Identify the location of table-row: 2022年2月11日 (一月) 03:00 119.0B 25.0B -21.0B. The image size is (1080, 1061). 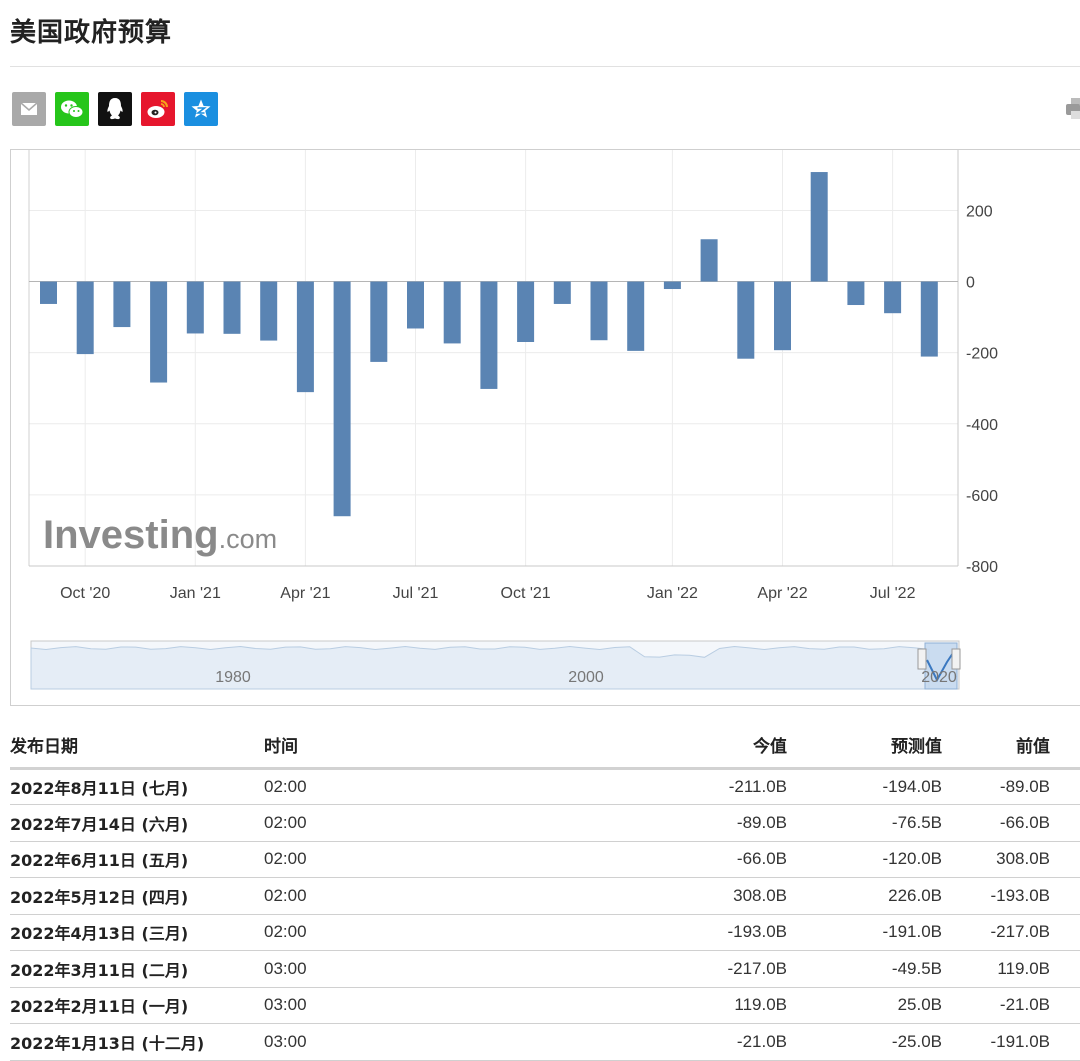
(545, 1005).